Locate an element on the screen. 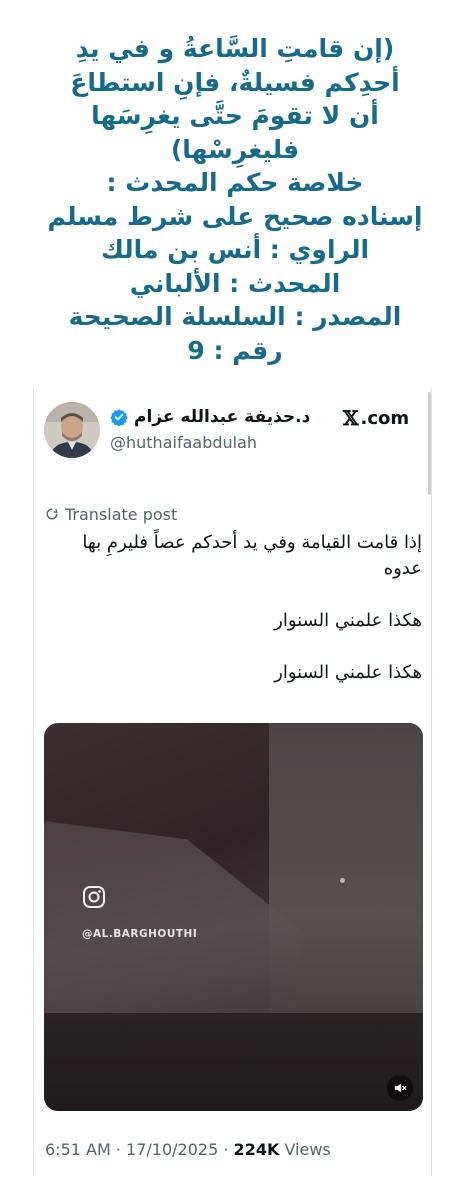  post-metadata: 6:51 AM · 17/10/2025 · 224K Views is located at coordinates (188, 1149).